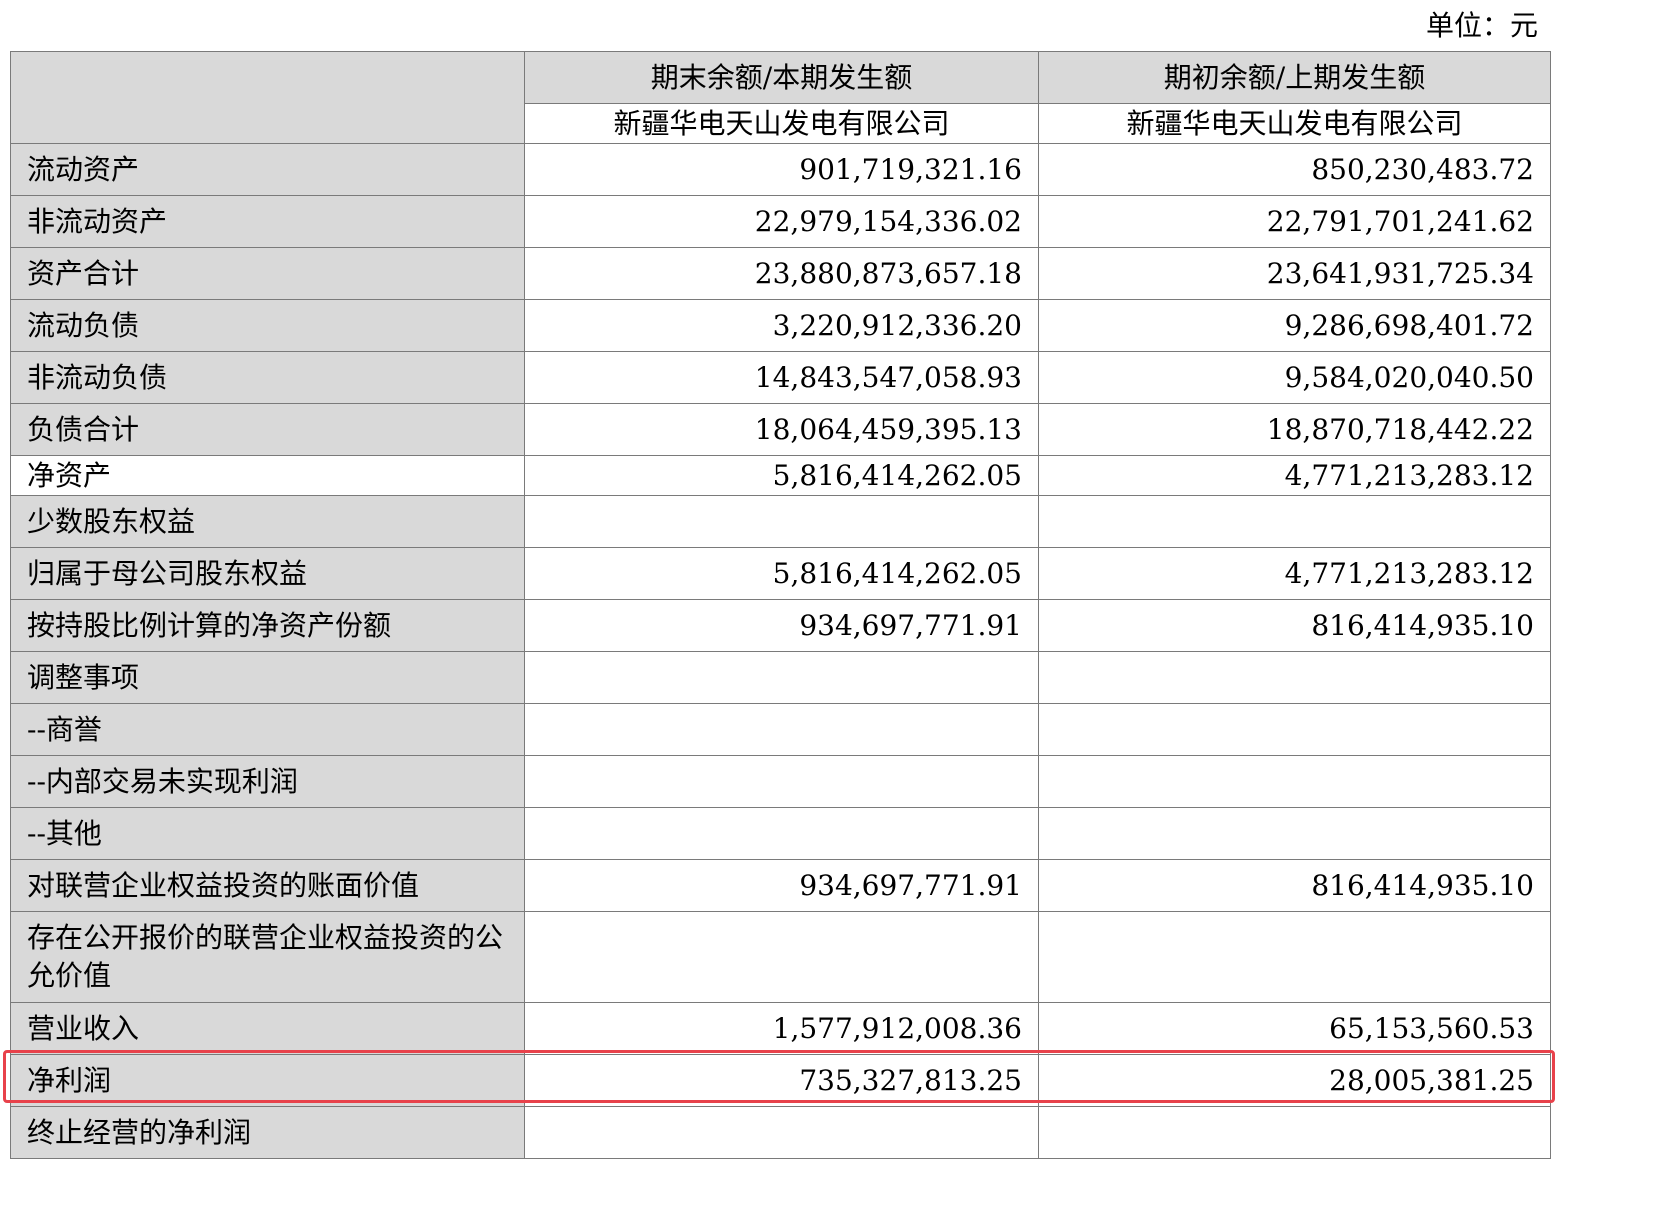 This screenshot has width=1660, height=1214. I want to click on current-value: 23,880,873,657.18, so click(781, 273).